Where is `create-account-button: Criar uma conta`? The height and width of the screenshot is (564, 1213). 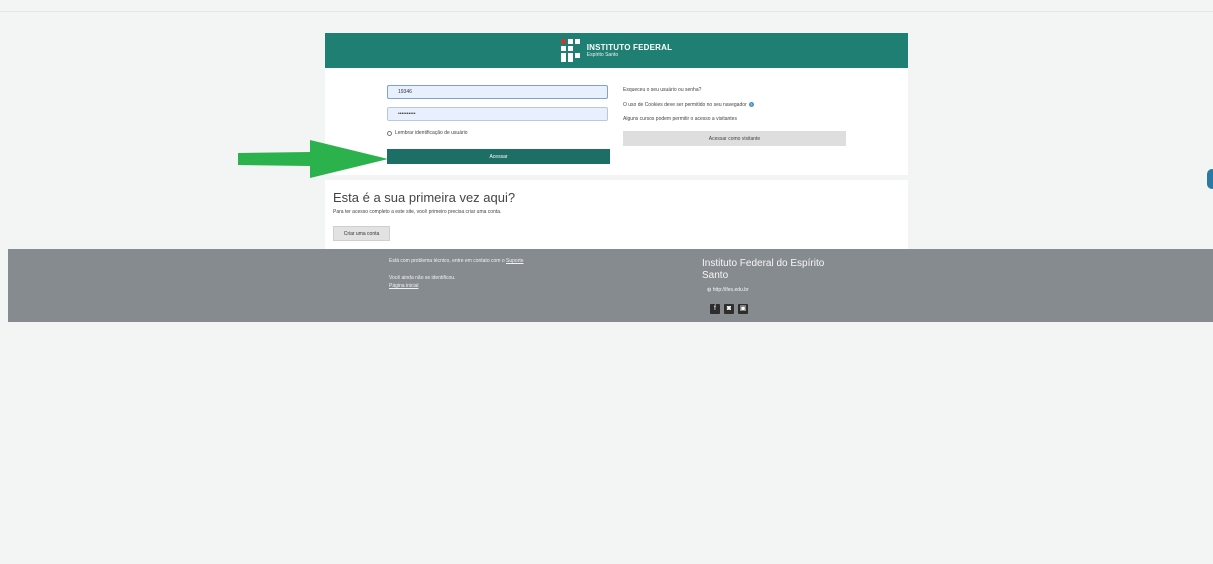 create-account-button: Criar uma conta is located at coordinates (361, 233).